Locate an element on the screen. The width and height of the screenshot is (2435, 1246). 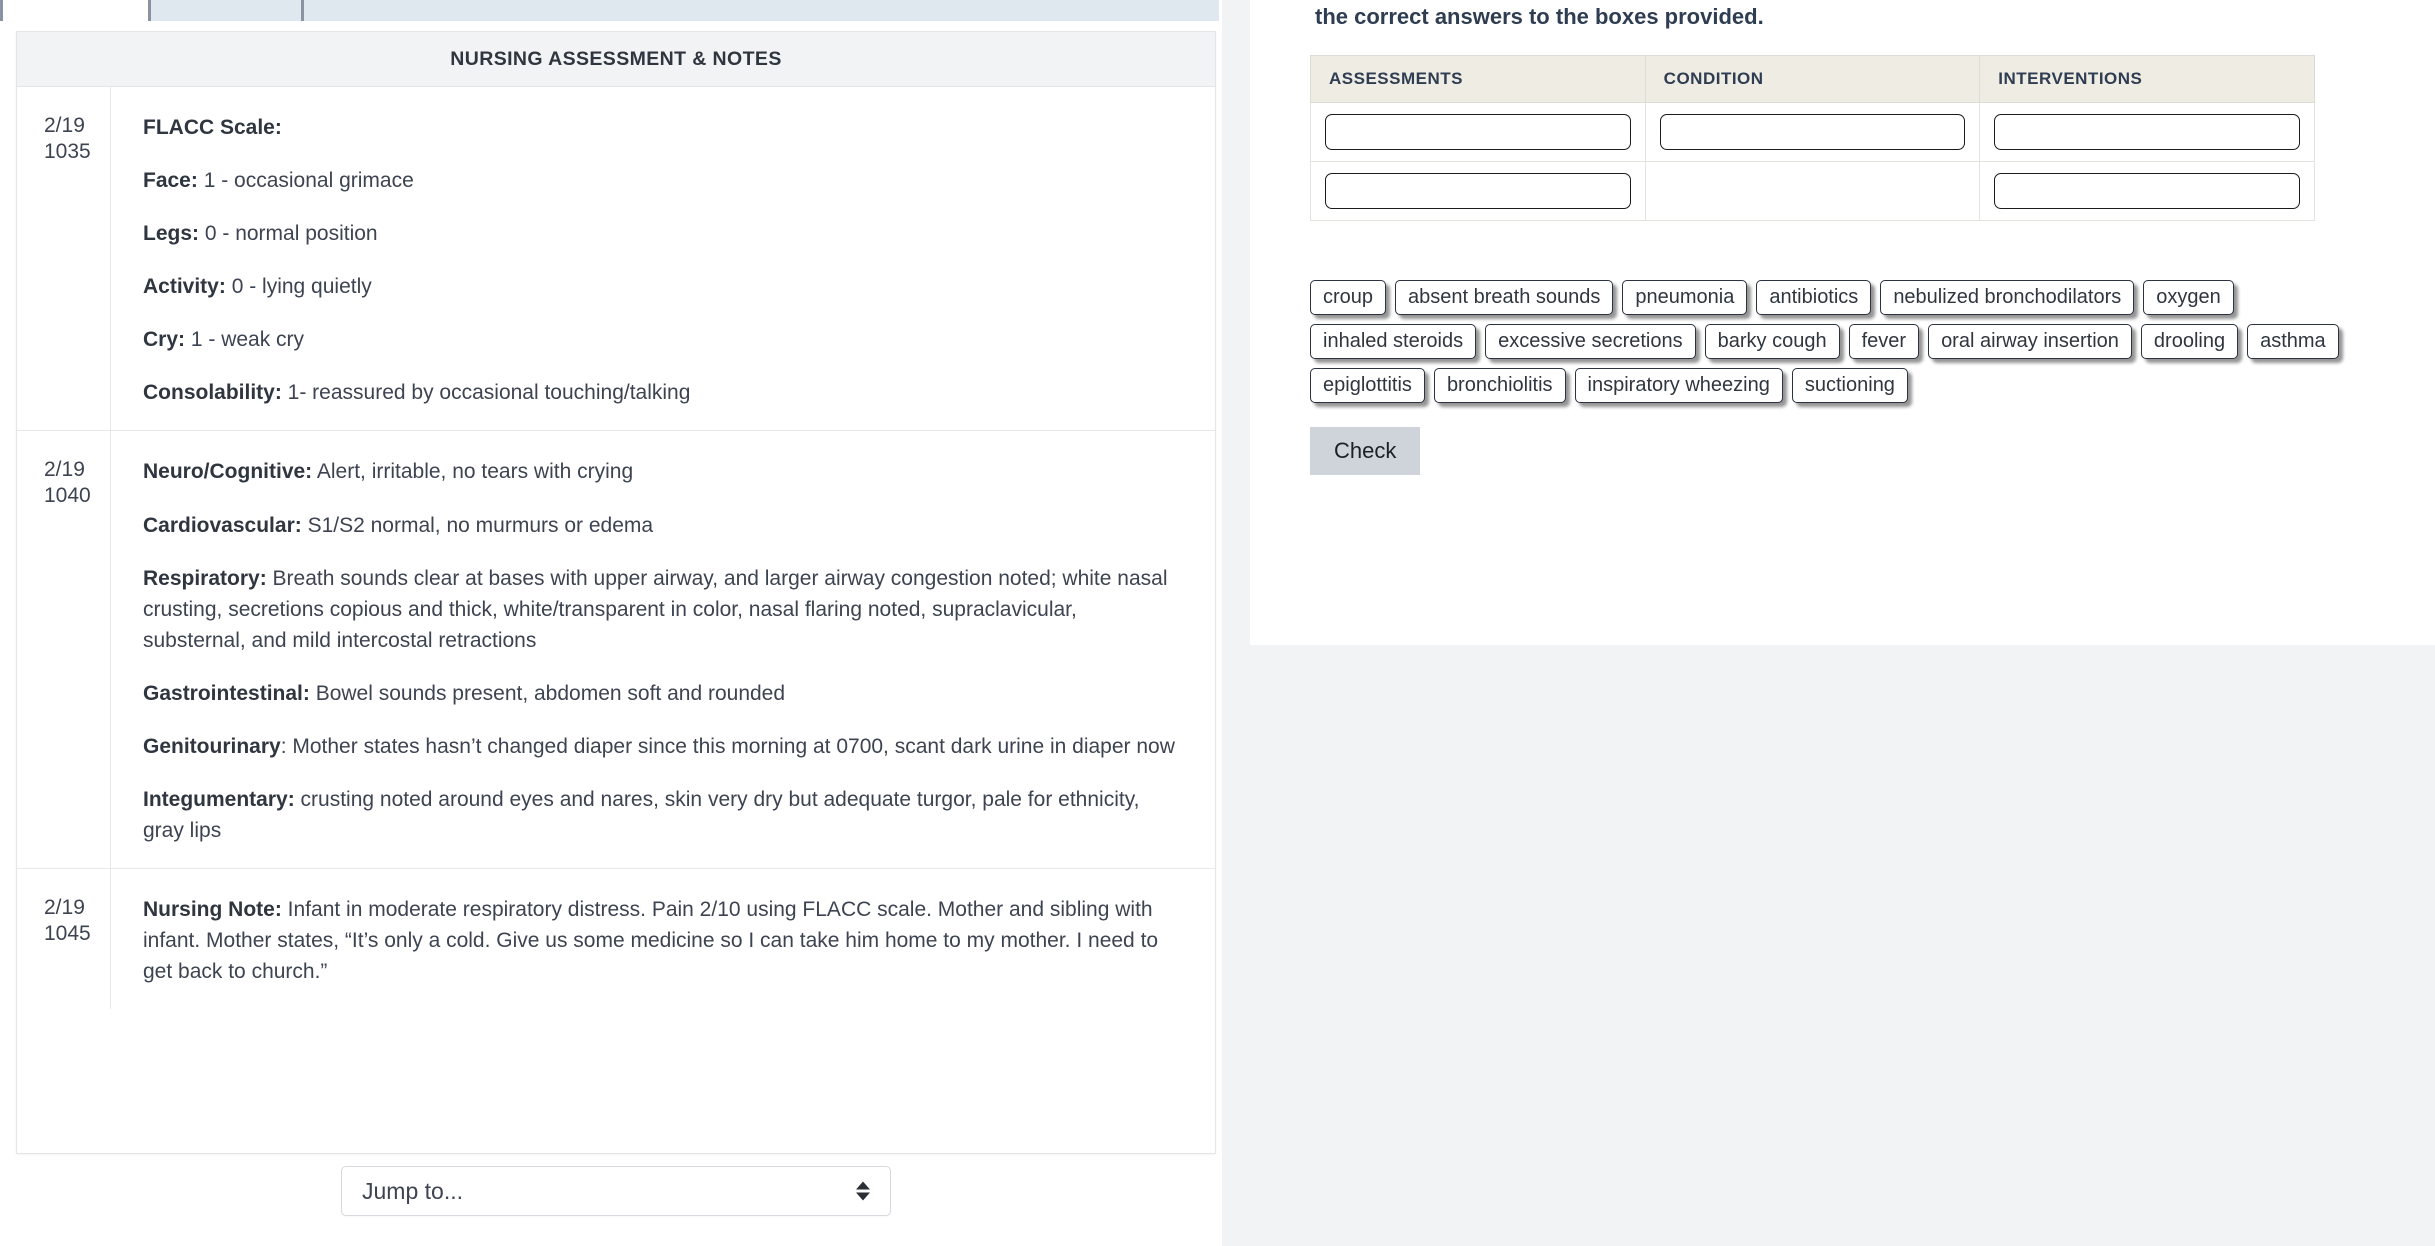
ehr-entry-label: Consolability: is located at coordinates (212, 393).